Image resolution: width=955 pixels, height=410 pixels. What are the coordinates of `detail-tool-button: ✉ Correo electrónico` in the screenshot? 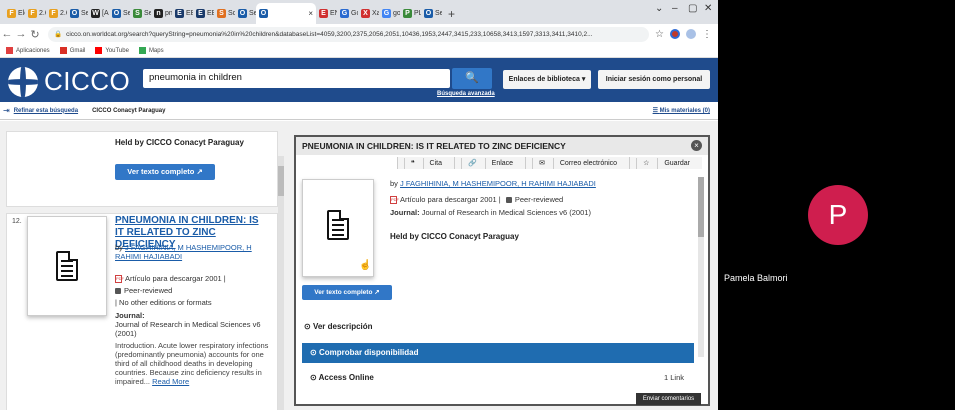 It's located at (577, 163).